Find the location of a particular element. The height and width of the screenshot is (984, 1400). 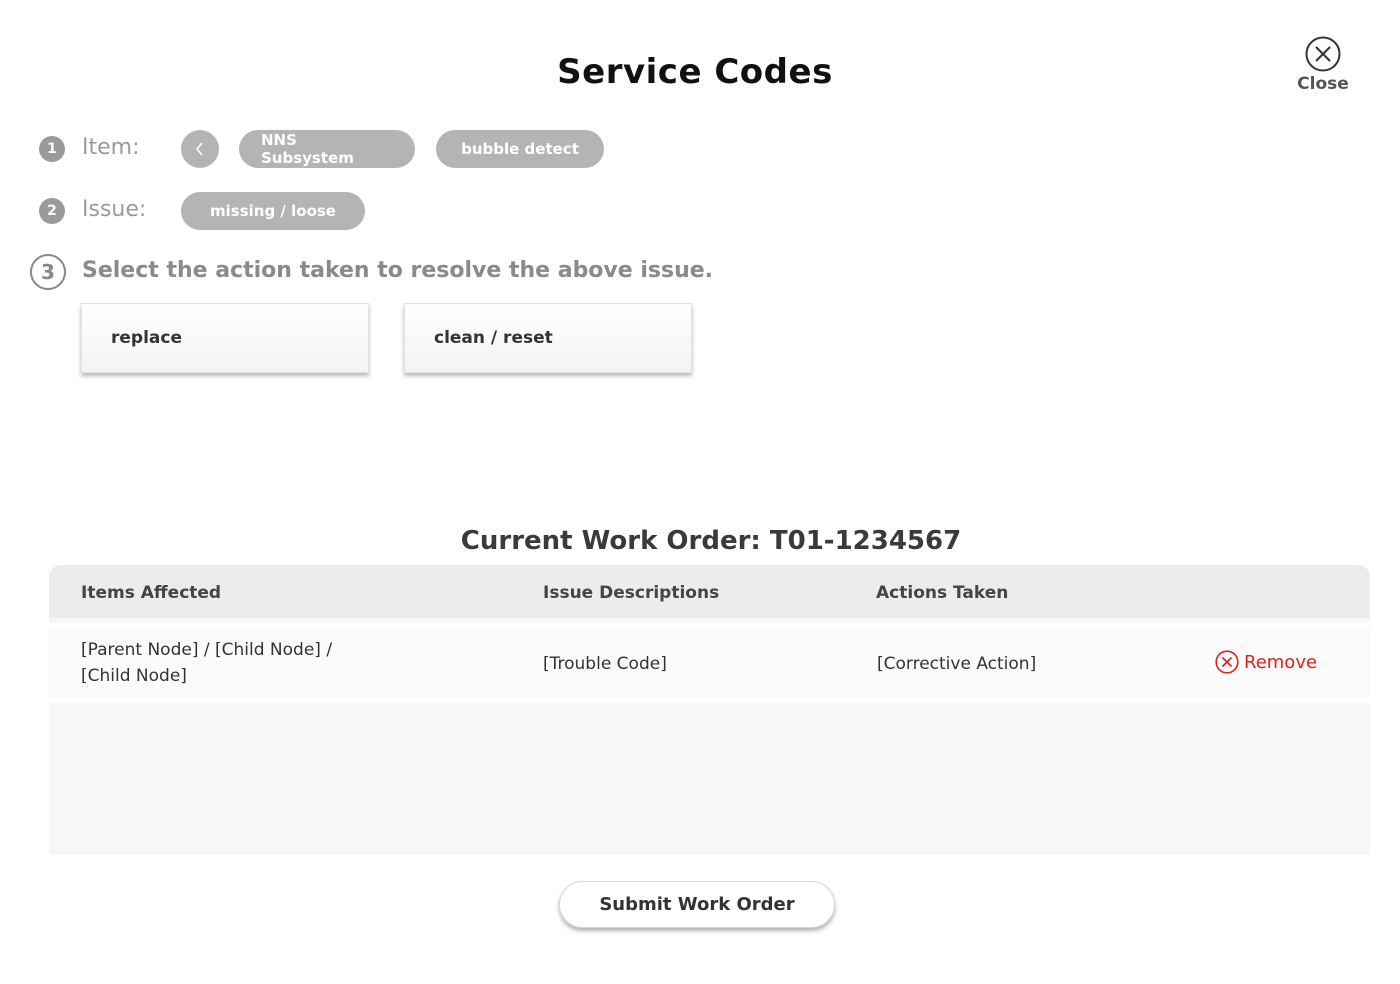

close-icon is located at coordinates (1323, 54).